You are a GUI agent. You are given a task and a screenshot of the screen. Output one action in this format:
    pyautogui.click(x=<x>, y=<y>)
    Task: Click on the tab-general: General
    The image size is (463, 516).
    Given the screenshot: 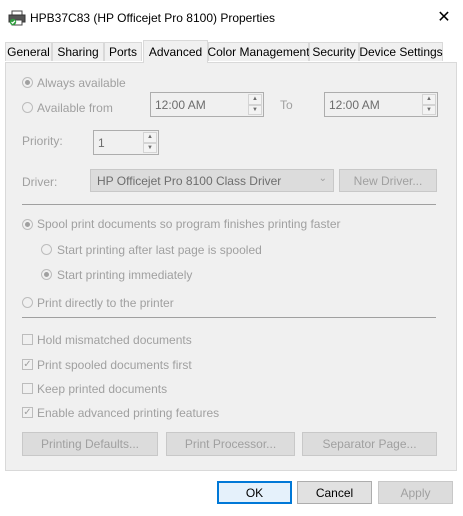 What is the action you would take?
    pyautogui.click(x=28, y=51)
    